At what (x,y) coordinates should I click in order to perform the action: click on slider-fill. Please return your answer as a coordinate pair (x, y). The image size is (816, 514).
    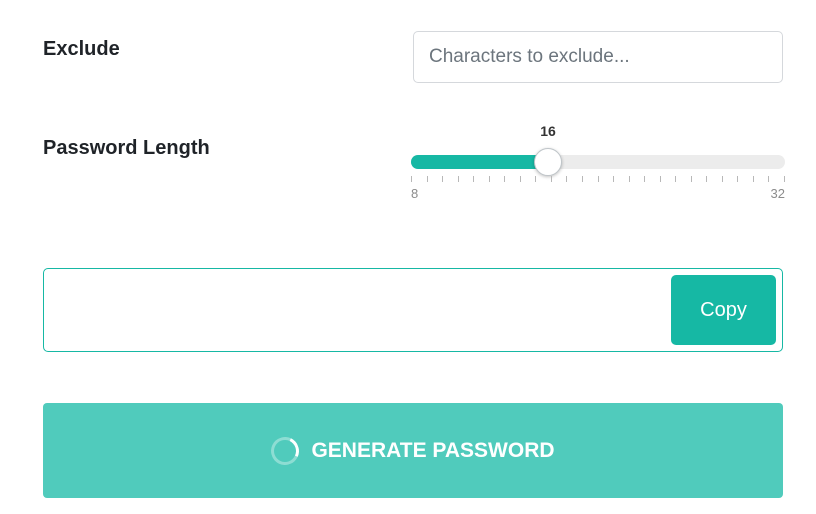
    Looking at the image, I should click on (476, 162).